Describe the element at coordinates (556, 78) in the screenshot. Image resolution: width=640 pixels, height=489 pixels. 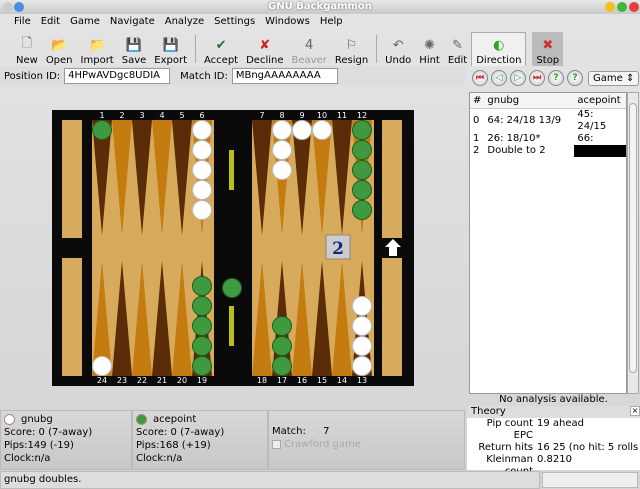
I see `previous-marked-button: ?` at that location.